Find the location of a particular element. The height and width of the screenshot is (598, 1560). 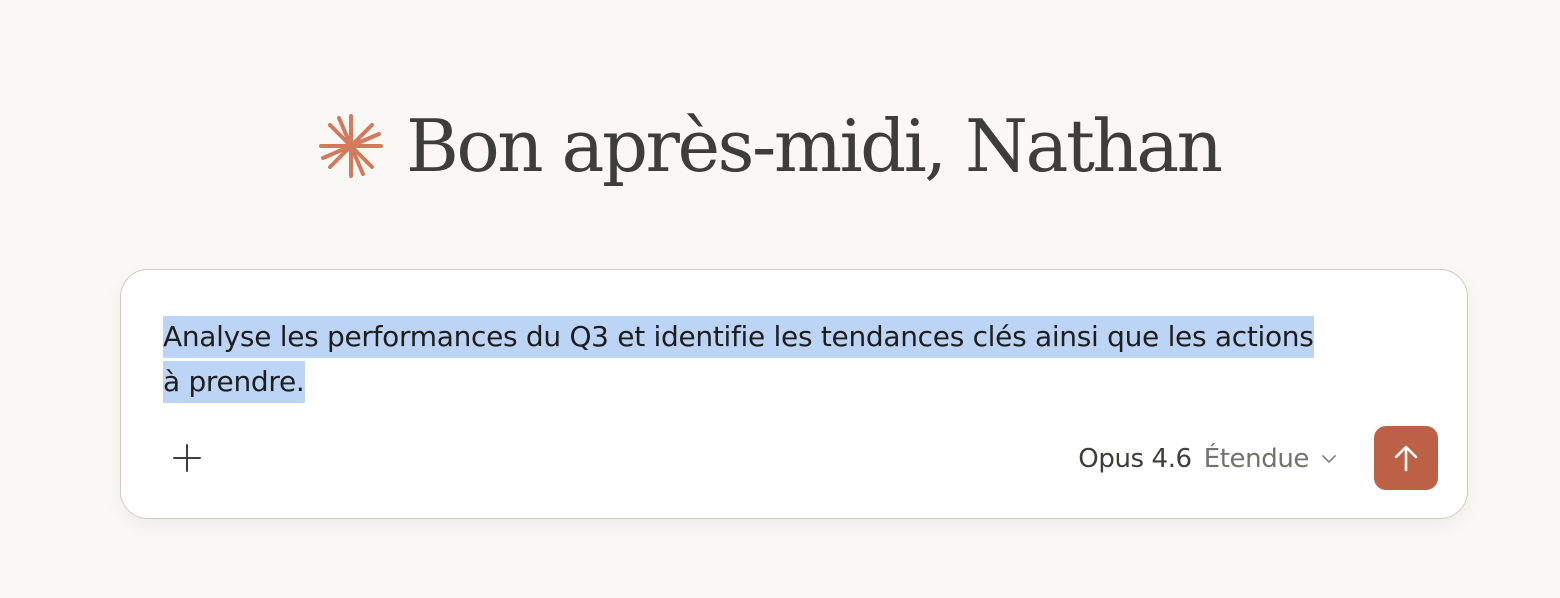

greeting: Bon après-midi, Nathan is located at coordinates (770, 146).